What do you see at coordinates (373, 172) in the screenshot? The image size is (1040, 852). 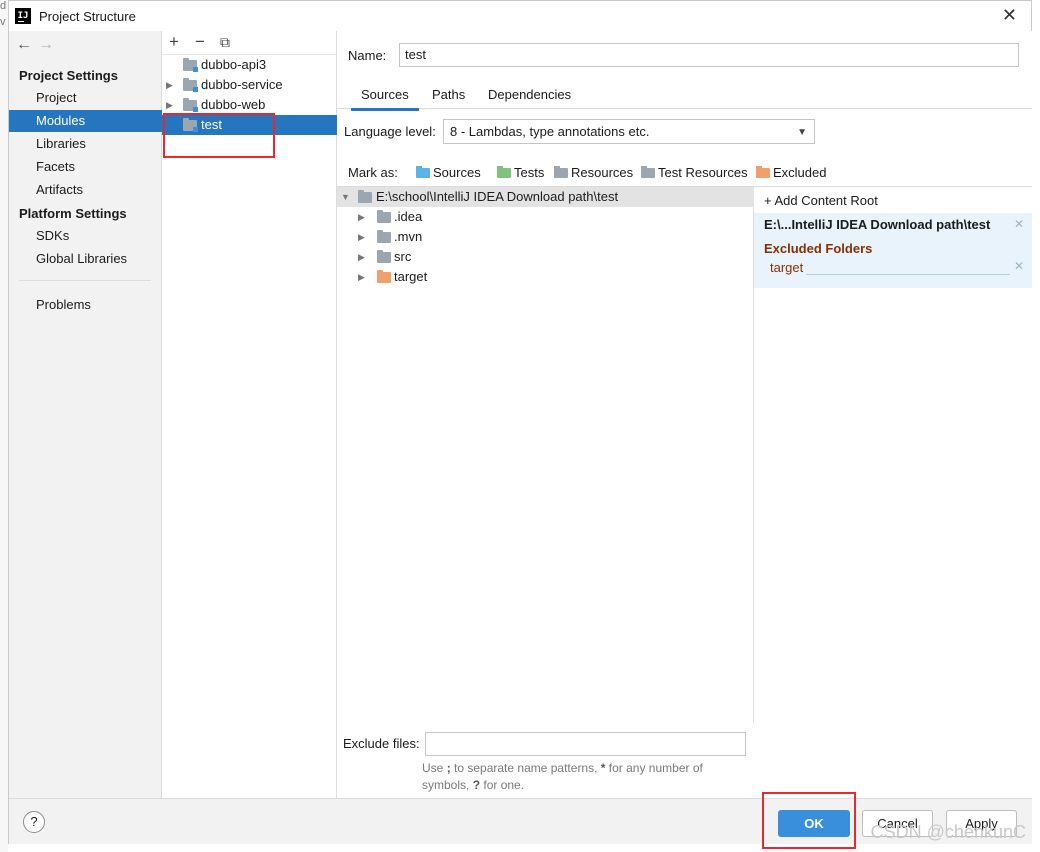 I see `mark-as-label: Mark as:` at bounding box center [373, 172].